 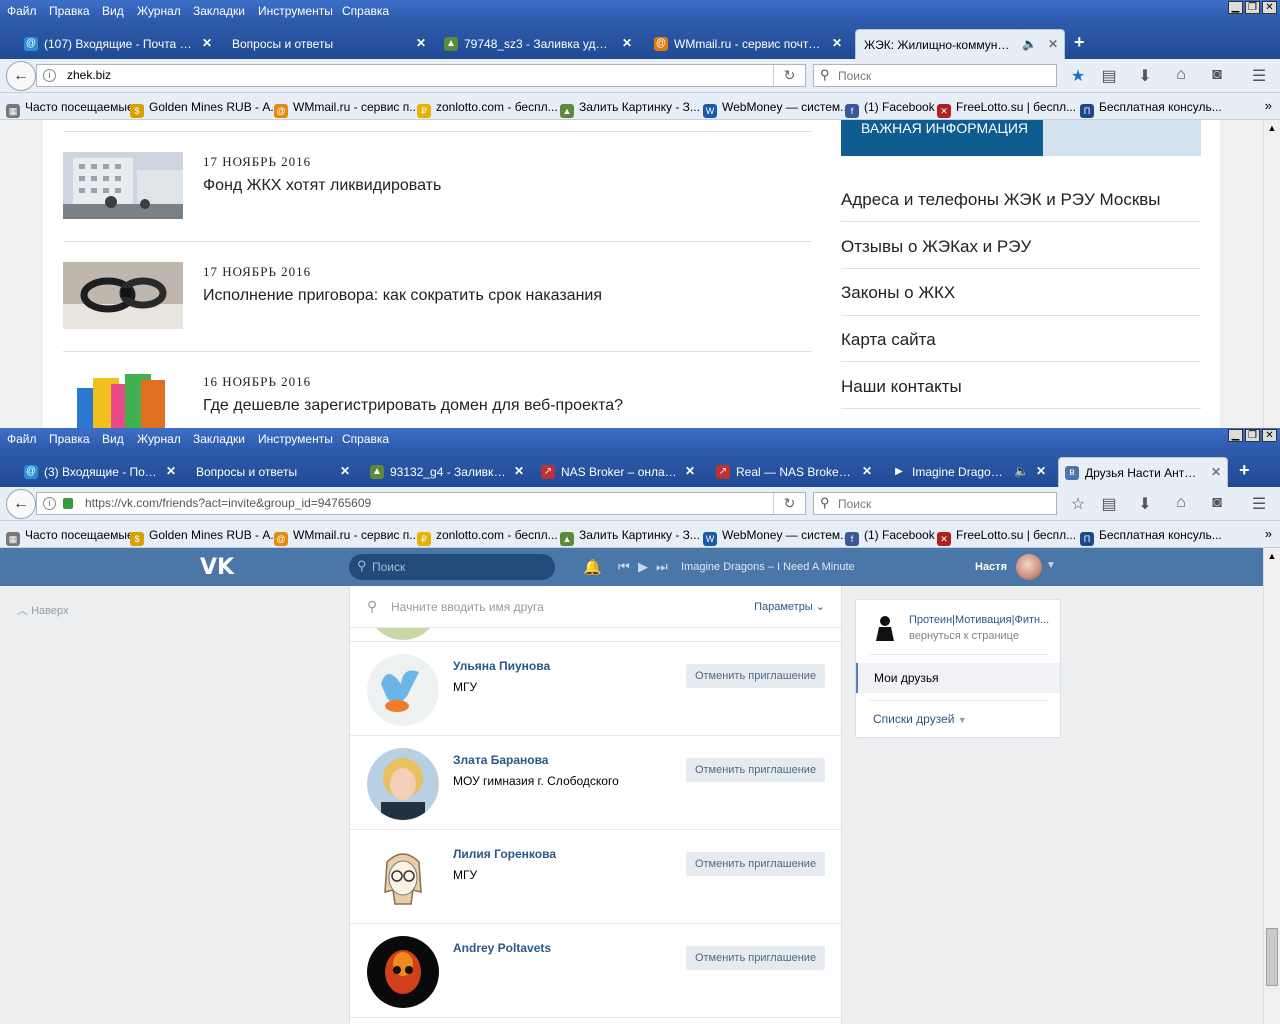 I want to click on friend-name: Злата Баранова, so click(x=500, y=760).